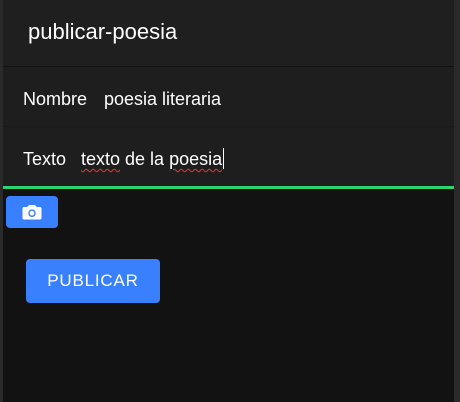 This screenshot has height=402, width=460. Describe the element at coordinates (93, 281) in the screenshot. I see `publish-button: PUBLICAR` at that location.